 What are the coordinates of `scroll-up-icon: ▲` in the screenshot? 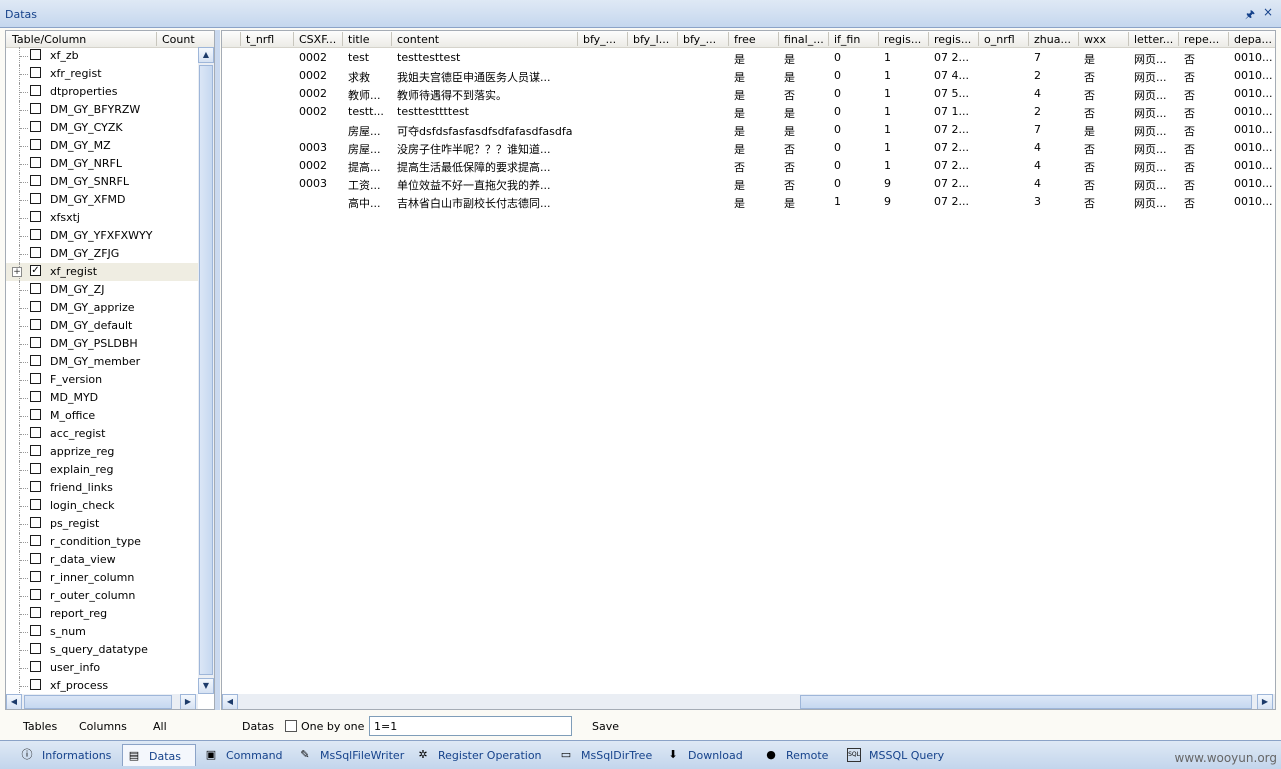 It's located at (206, 55).